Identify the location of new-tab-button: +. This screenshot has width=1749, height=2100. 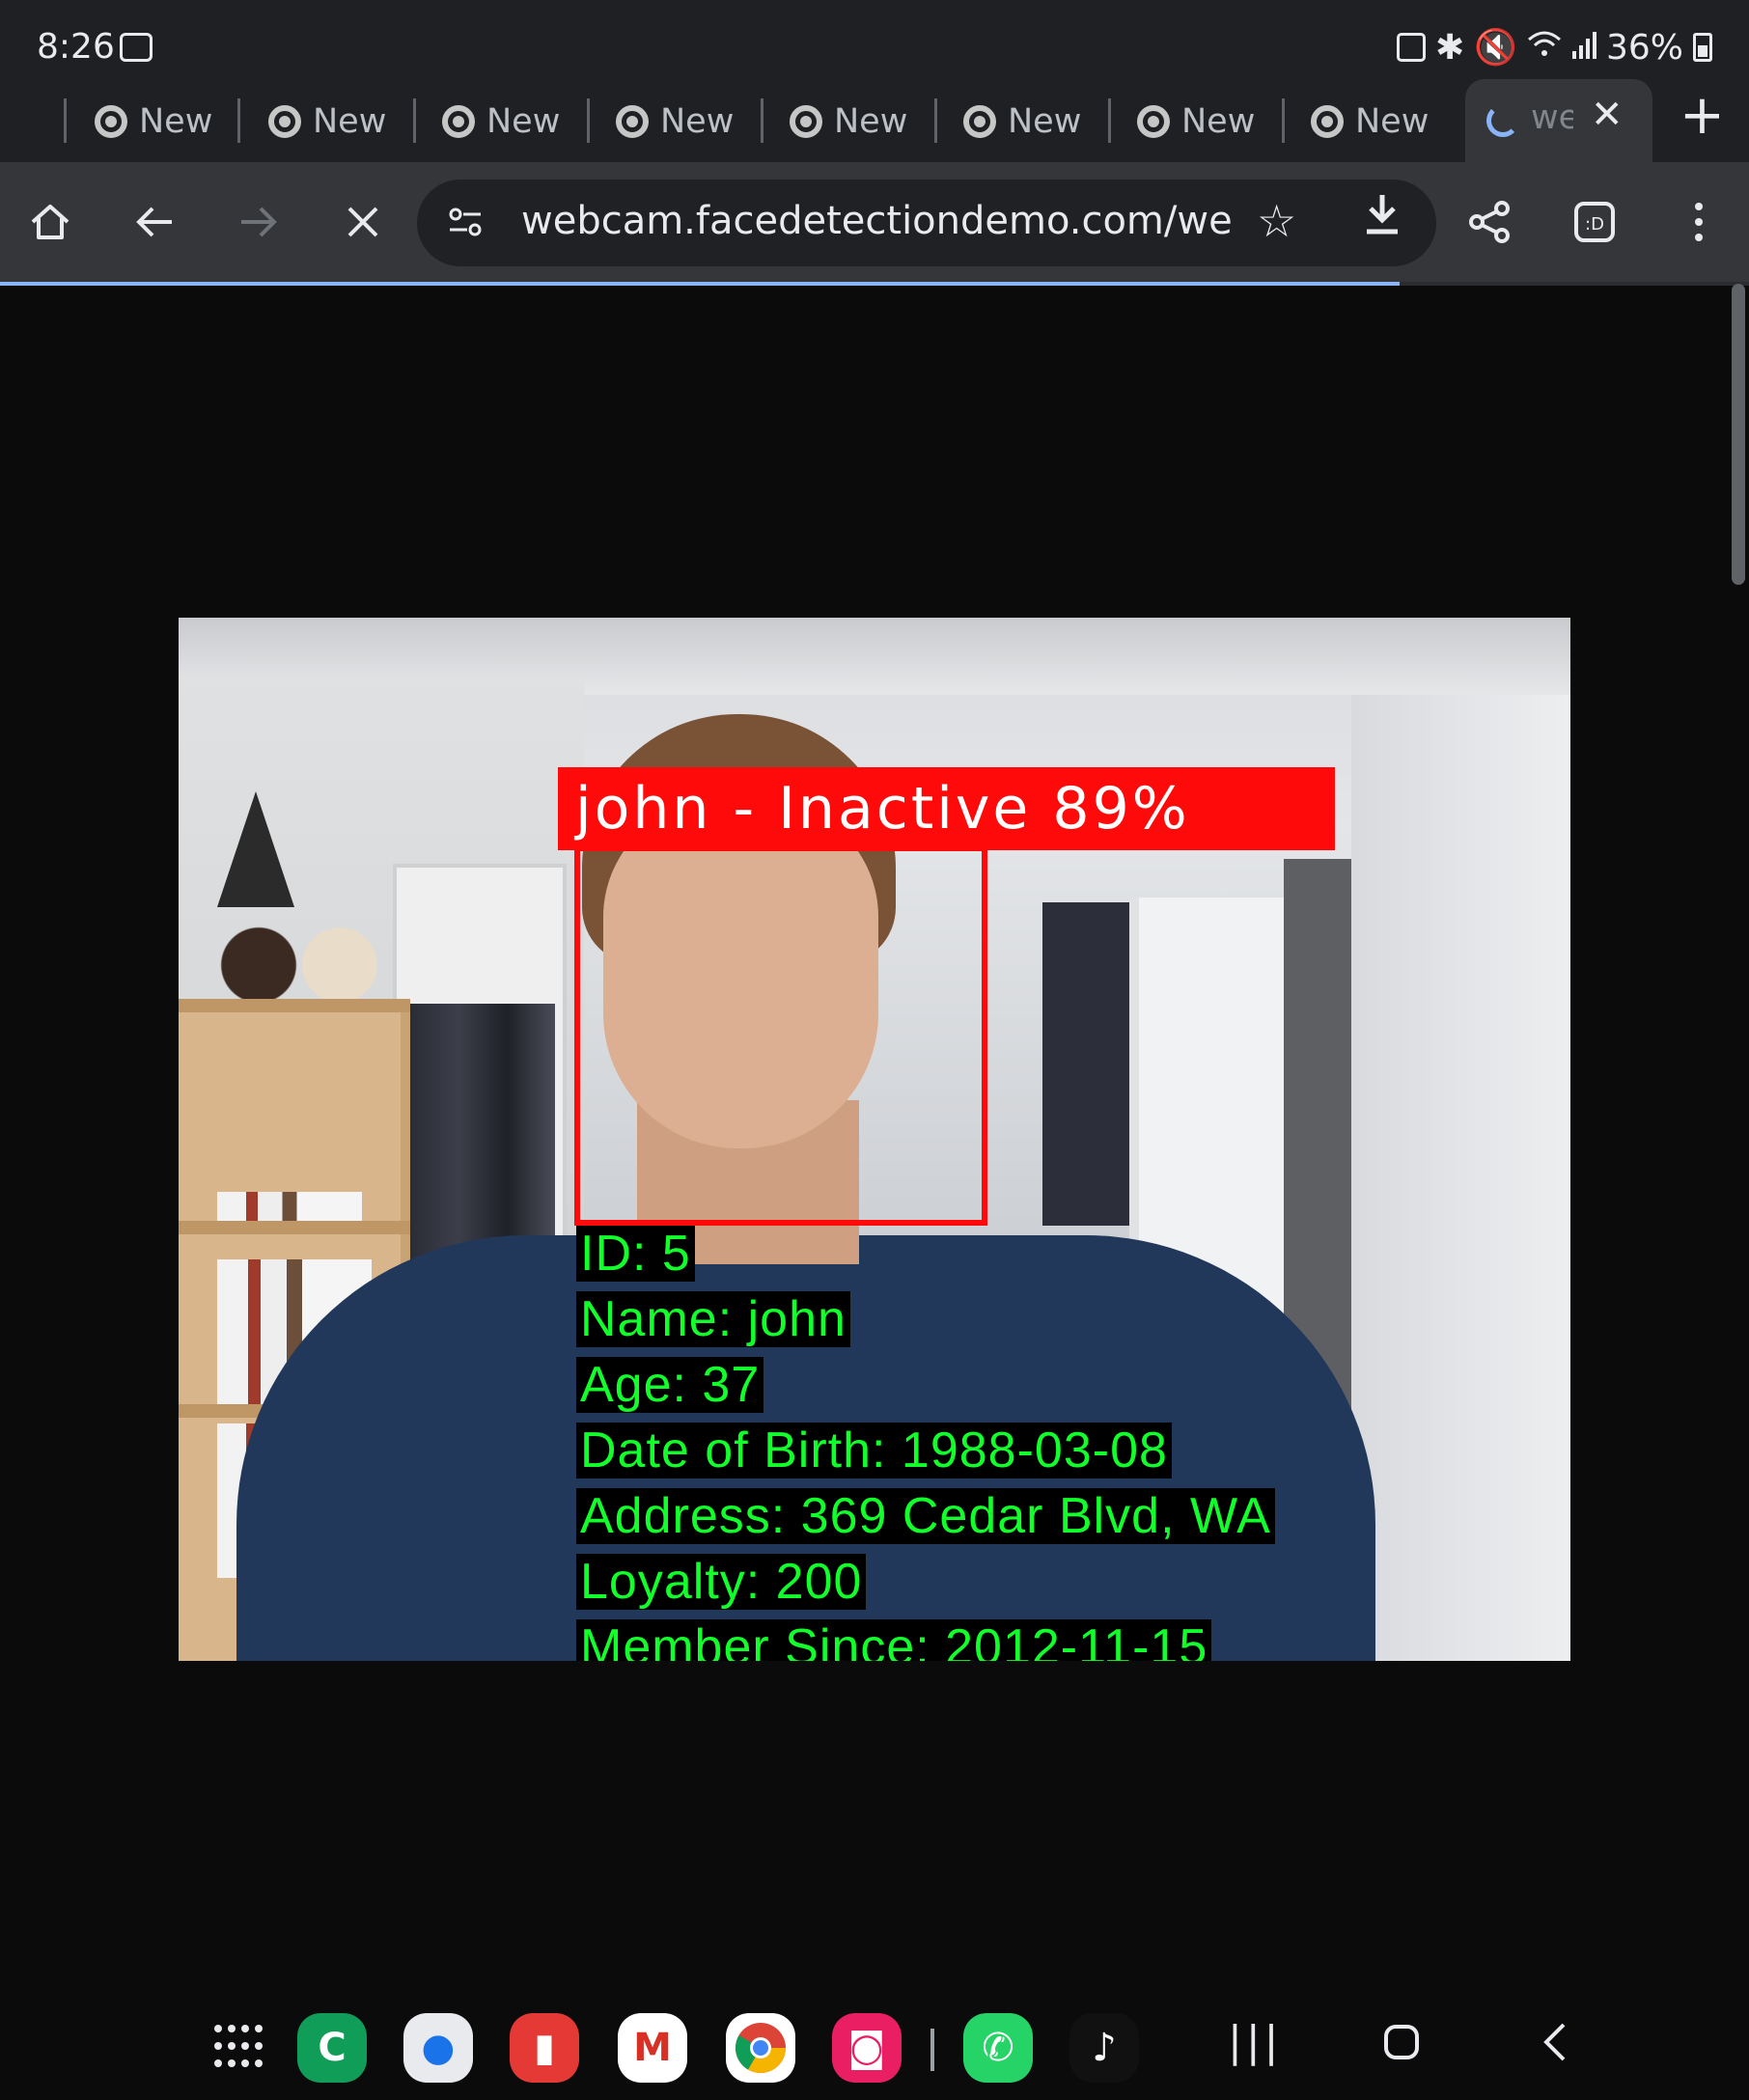
(1703, 116).